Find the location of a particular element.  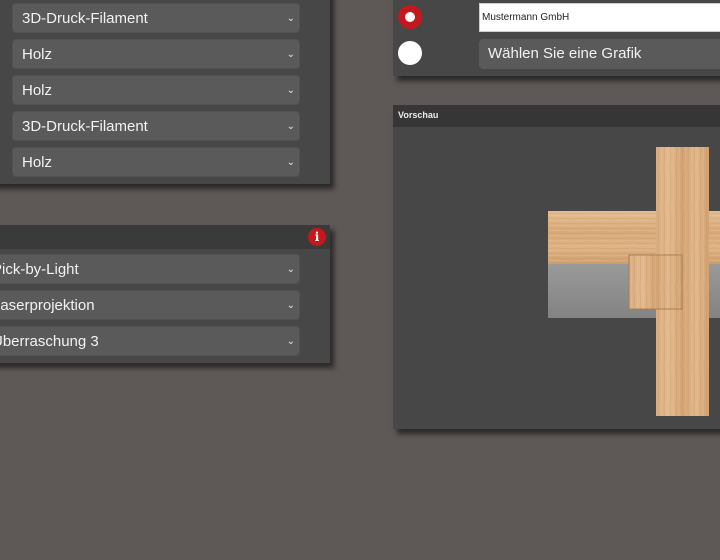

product-preview-image is located at coordinates (634, 281).